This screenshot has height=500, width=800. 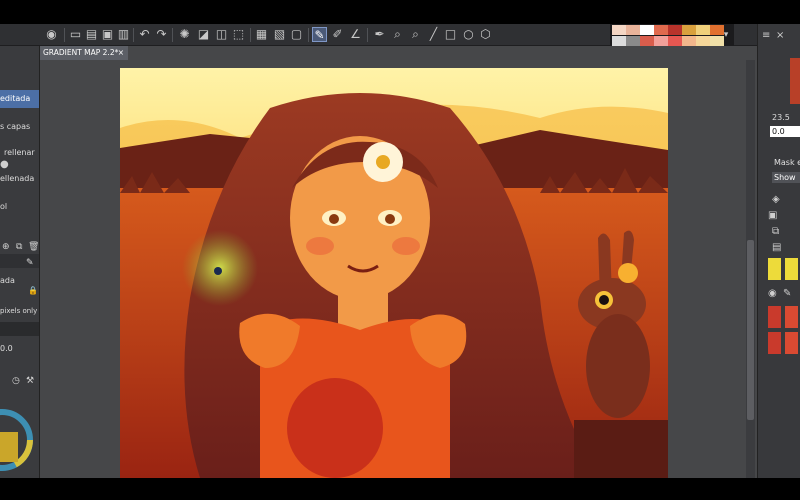 I want to click on select-brush-icon: ✐, so click(x=337, y=34).